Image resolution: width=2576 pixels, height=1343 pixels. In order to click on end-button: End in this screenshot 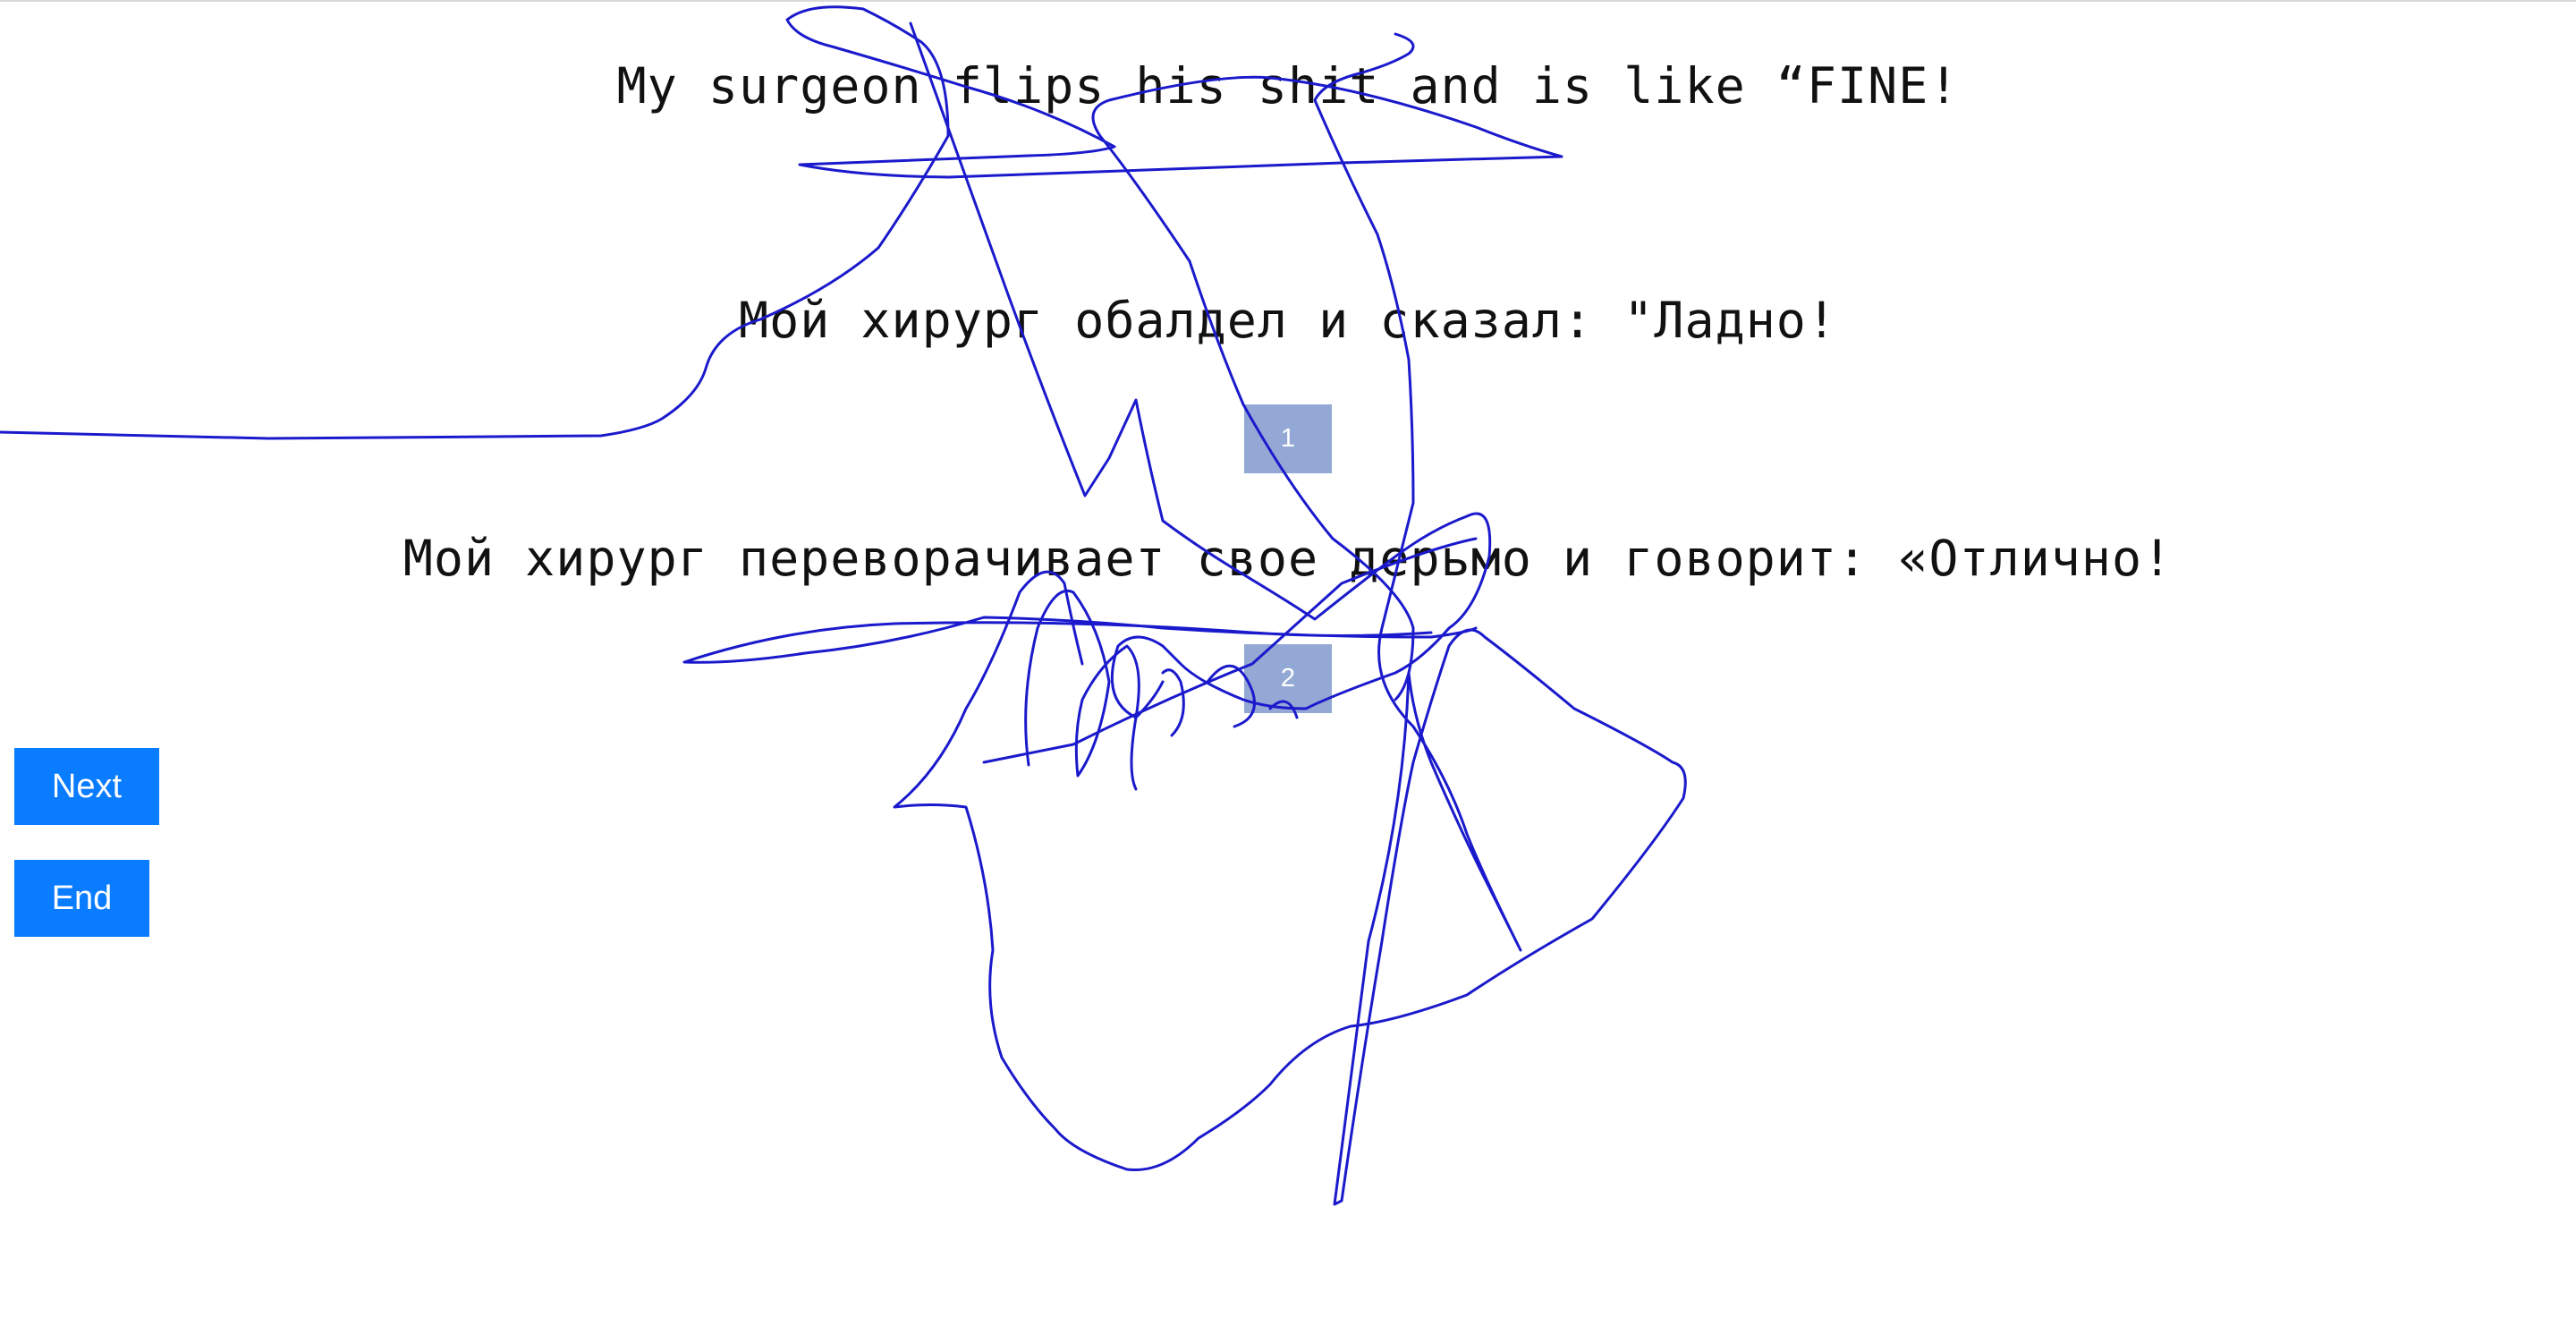, I will do `click(81, 898)`.